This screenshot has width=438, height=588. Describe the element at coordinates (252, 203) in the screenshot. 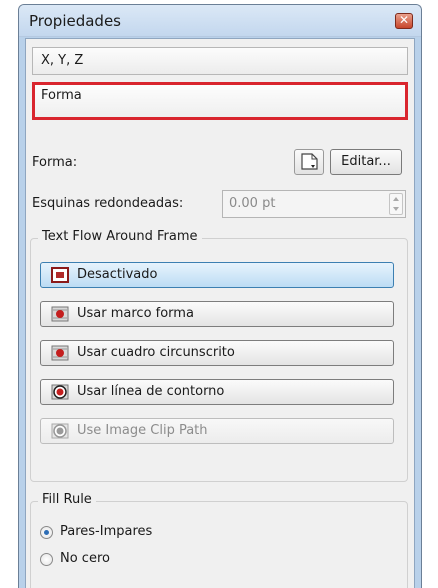

I see `rounded-corners-value: 0.00 pt` at that location.